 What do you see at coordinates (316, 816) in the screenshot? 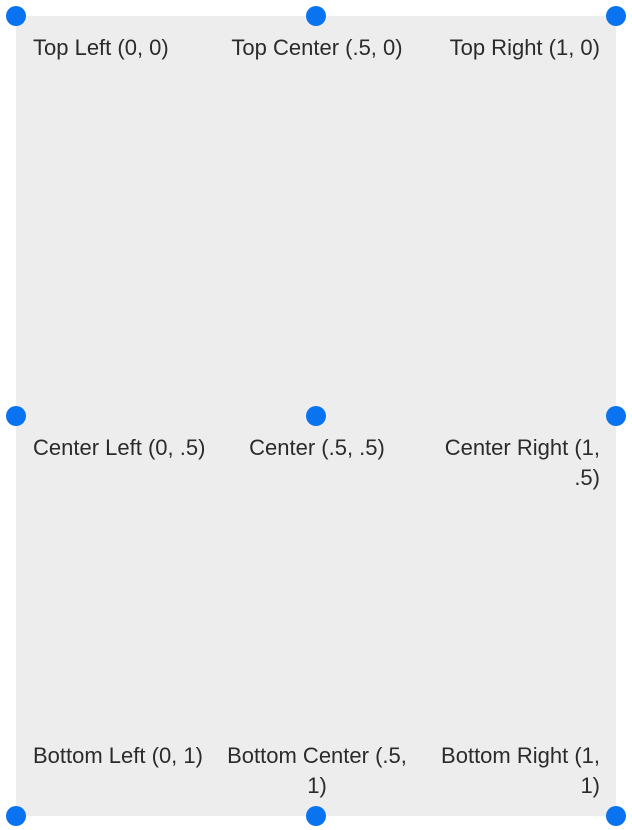
I see `handle-bottom-center` at bounding box center [316, 816].